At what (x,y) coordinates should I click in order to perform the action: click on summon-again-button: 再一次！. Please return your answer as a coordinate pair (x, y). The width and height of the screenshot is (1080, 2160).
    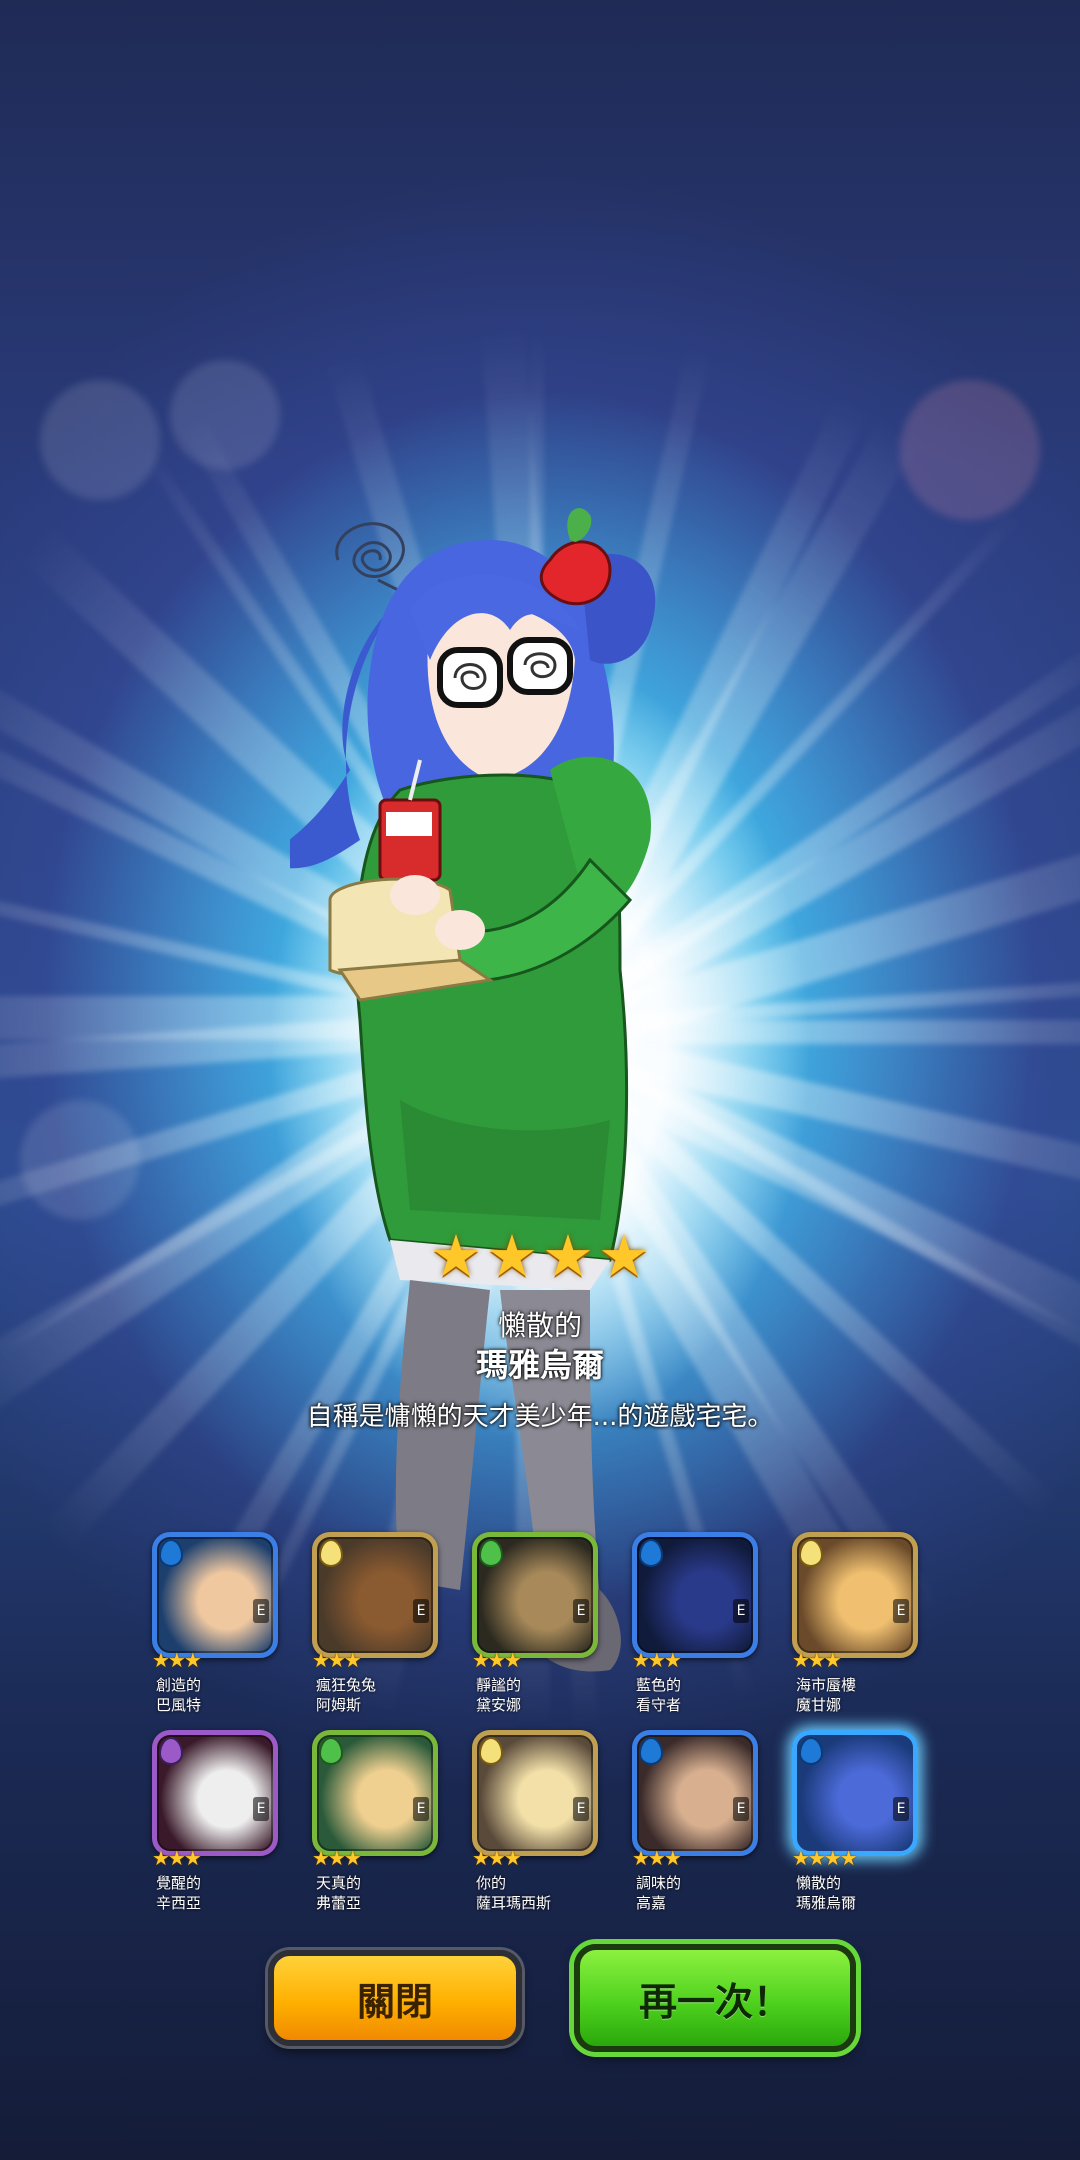
    Looking at the image, I should click on (715, 1998).